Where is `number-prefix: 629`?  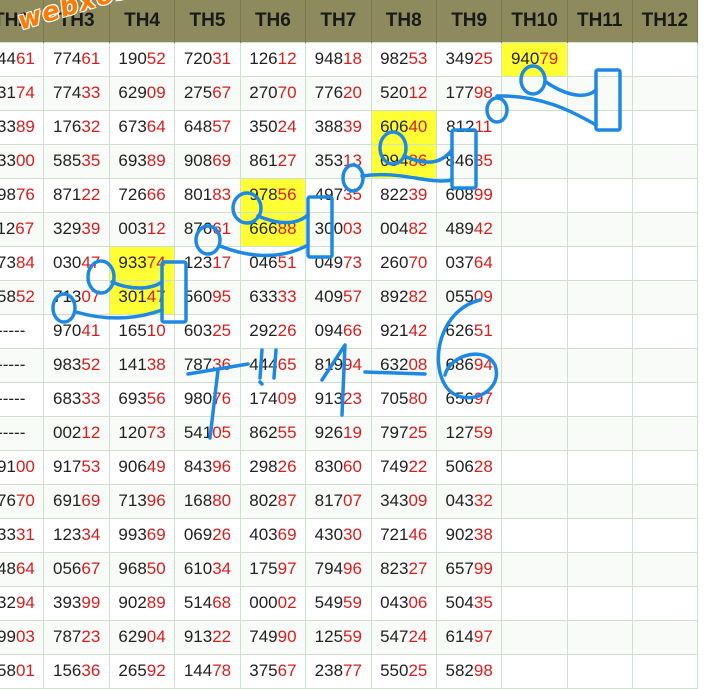
number-prefix: 629 is located at coordinates (132, 92).